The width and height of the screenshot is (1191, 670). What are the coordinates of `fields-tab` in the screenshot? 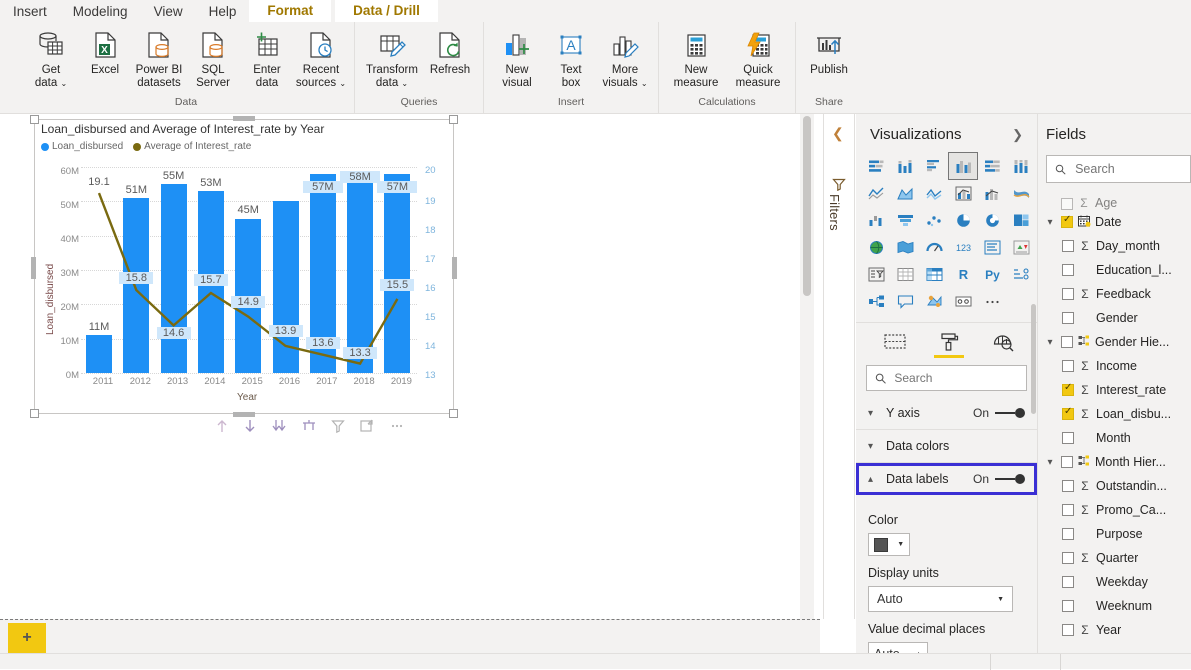 It's located at (895, 345).